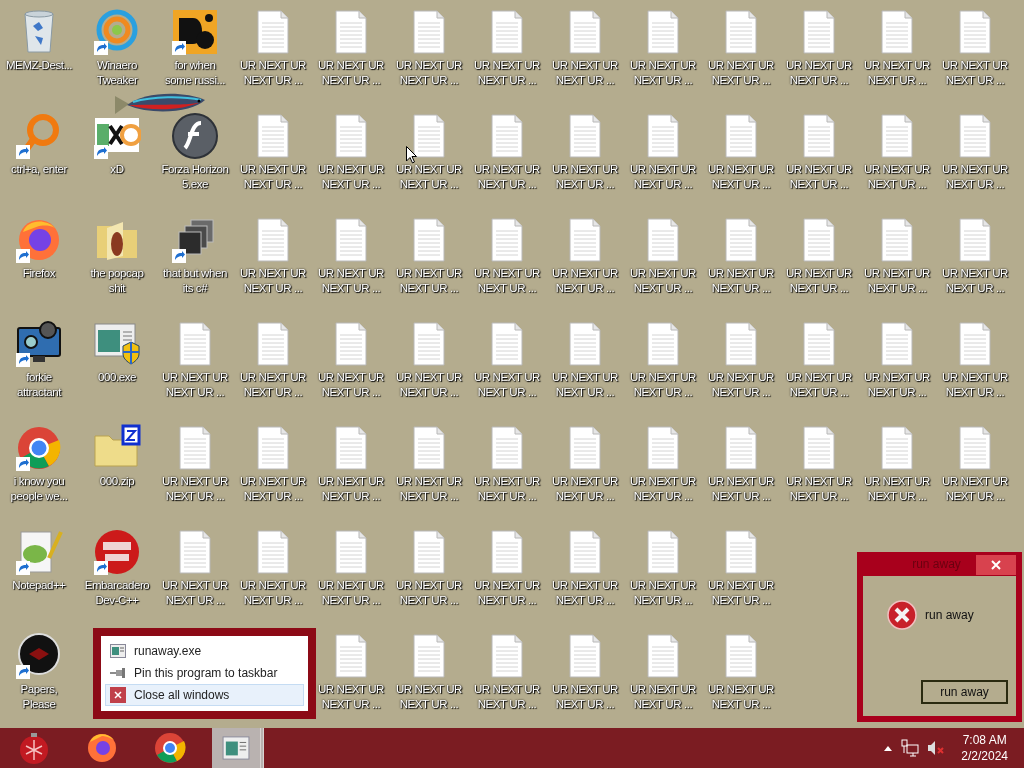 The height and width of the screenshot is (768, 1024). Describe the element at coordinates (118, 673) in the screenshot. I see `pin-icon` at that location.